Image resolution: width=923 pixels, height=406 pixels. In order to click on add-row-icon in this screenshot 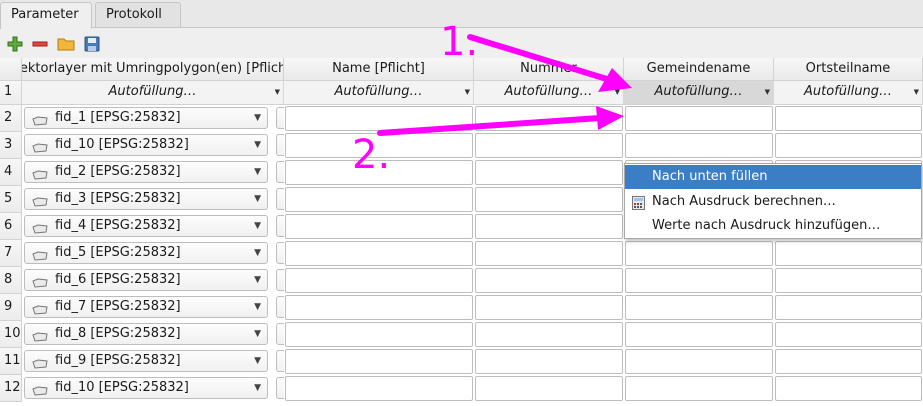, I will do `click(15, 44)`.